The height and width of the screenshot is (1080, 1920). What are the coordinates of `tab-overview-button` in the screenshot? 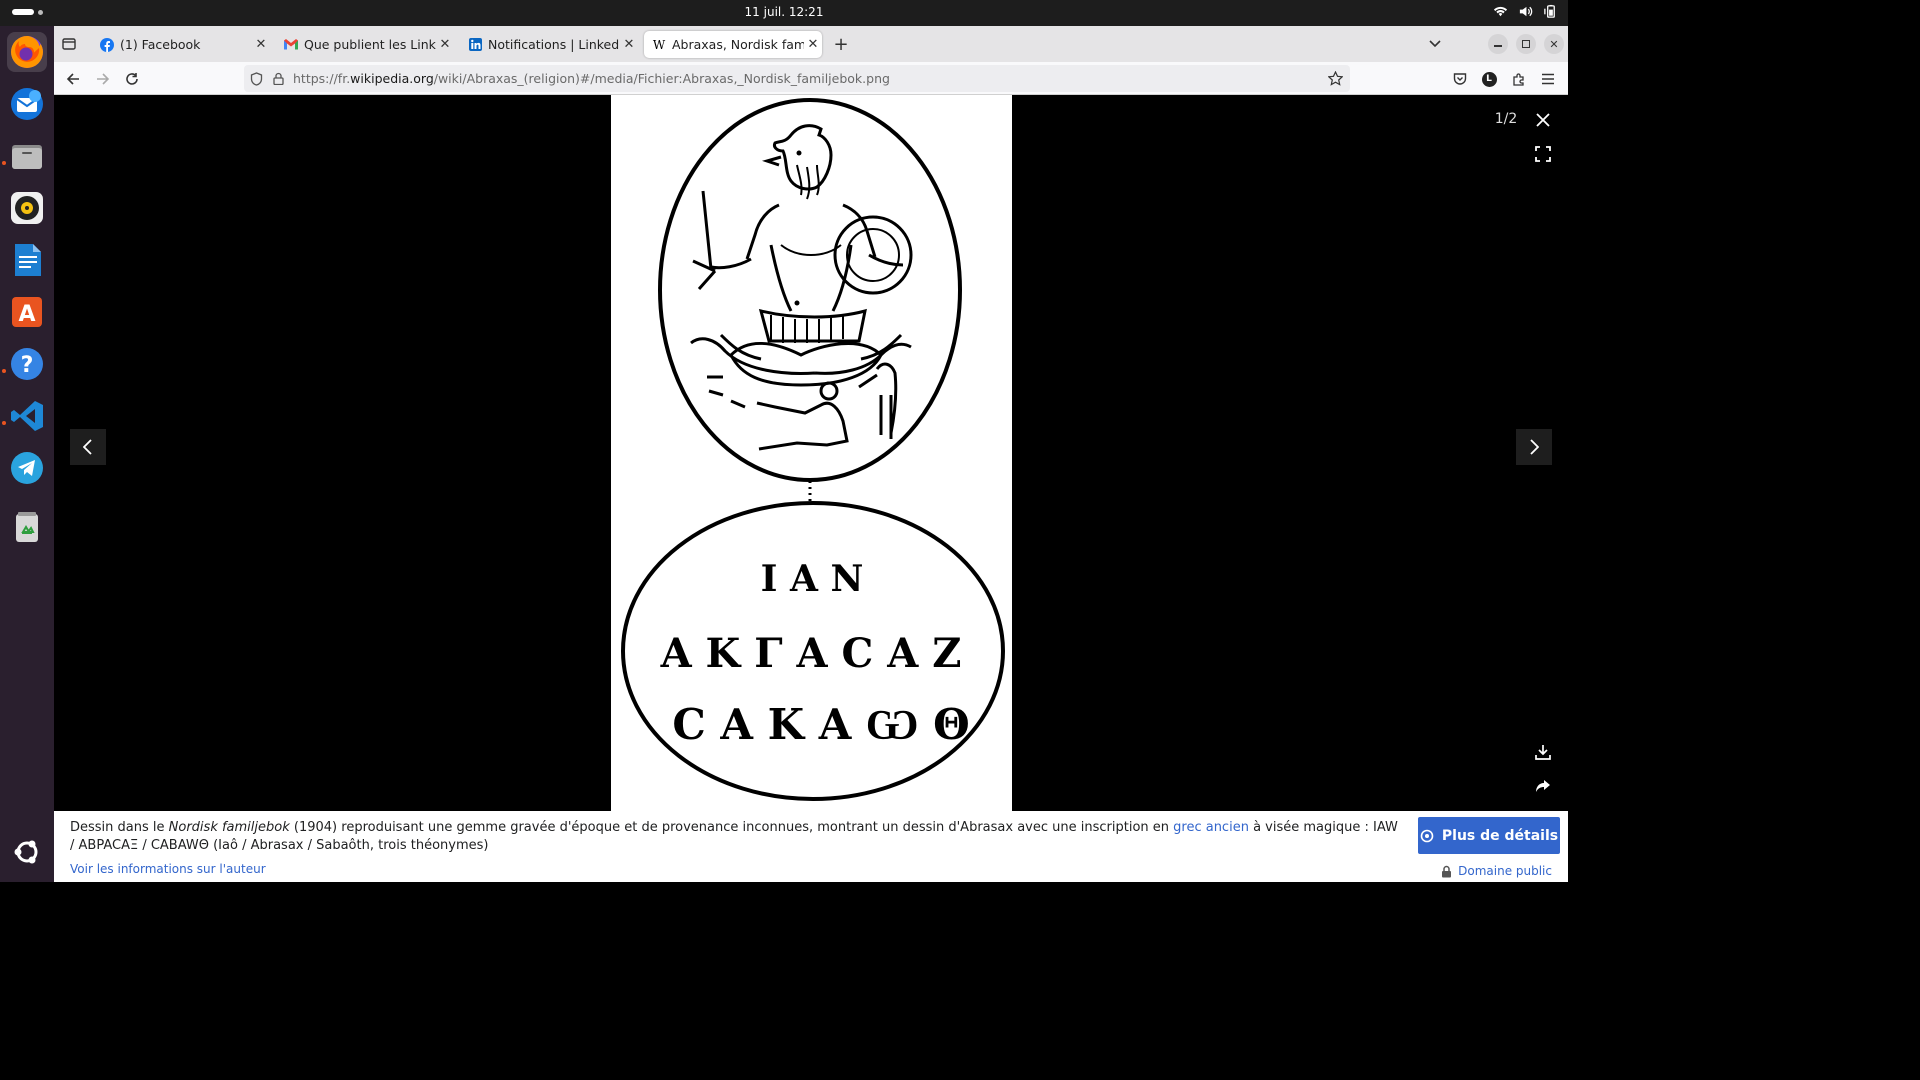 It's located at (69, 44).